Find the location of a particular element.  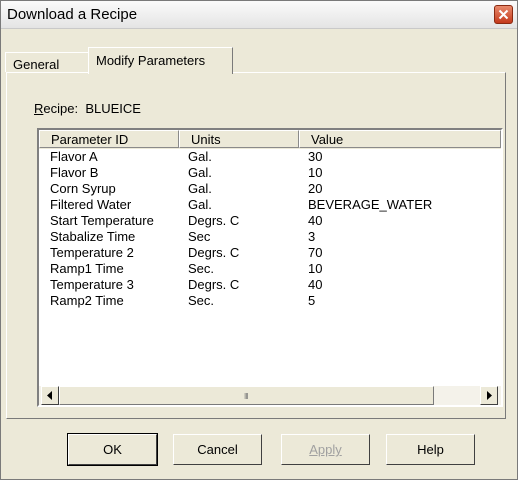

column-header-parameter-id: Parameter ID is located at coordinates (109, 139).